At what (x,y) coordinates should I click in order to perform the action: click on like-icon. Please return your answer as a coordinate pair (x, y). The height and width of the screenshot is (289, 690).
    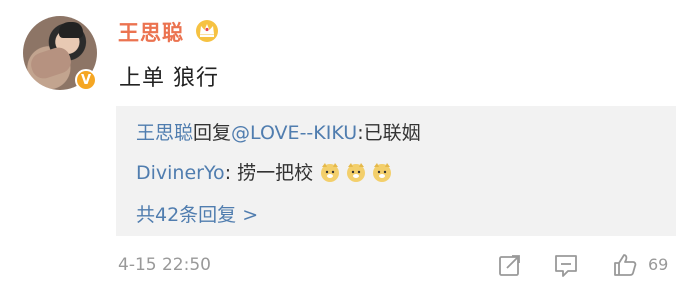
    Looking at the image, I should click on (625, 265).